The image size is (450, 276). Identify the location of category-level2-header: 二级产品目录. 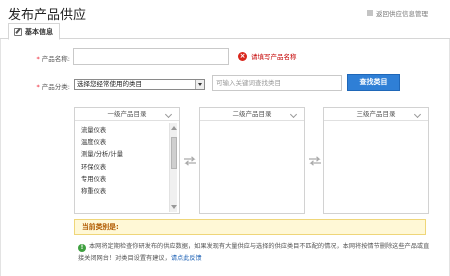
(252, 114).